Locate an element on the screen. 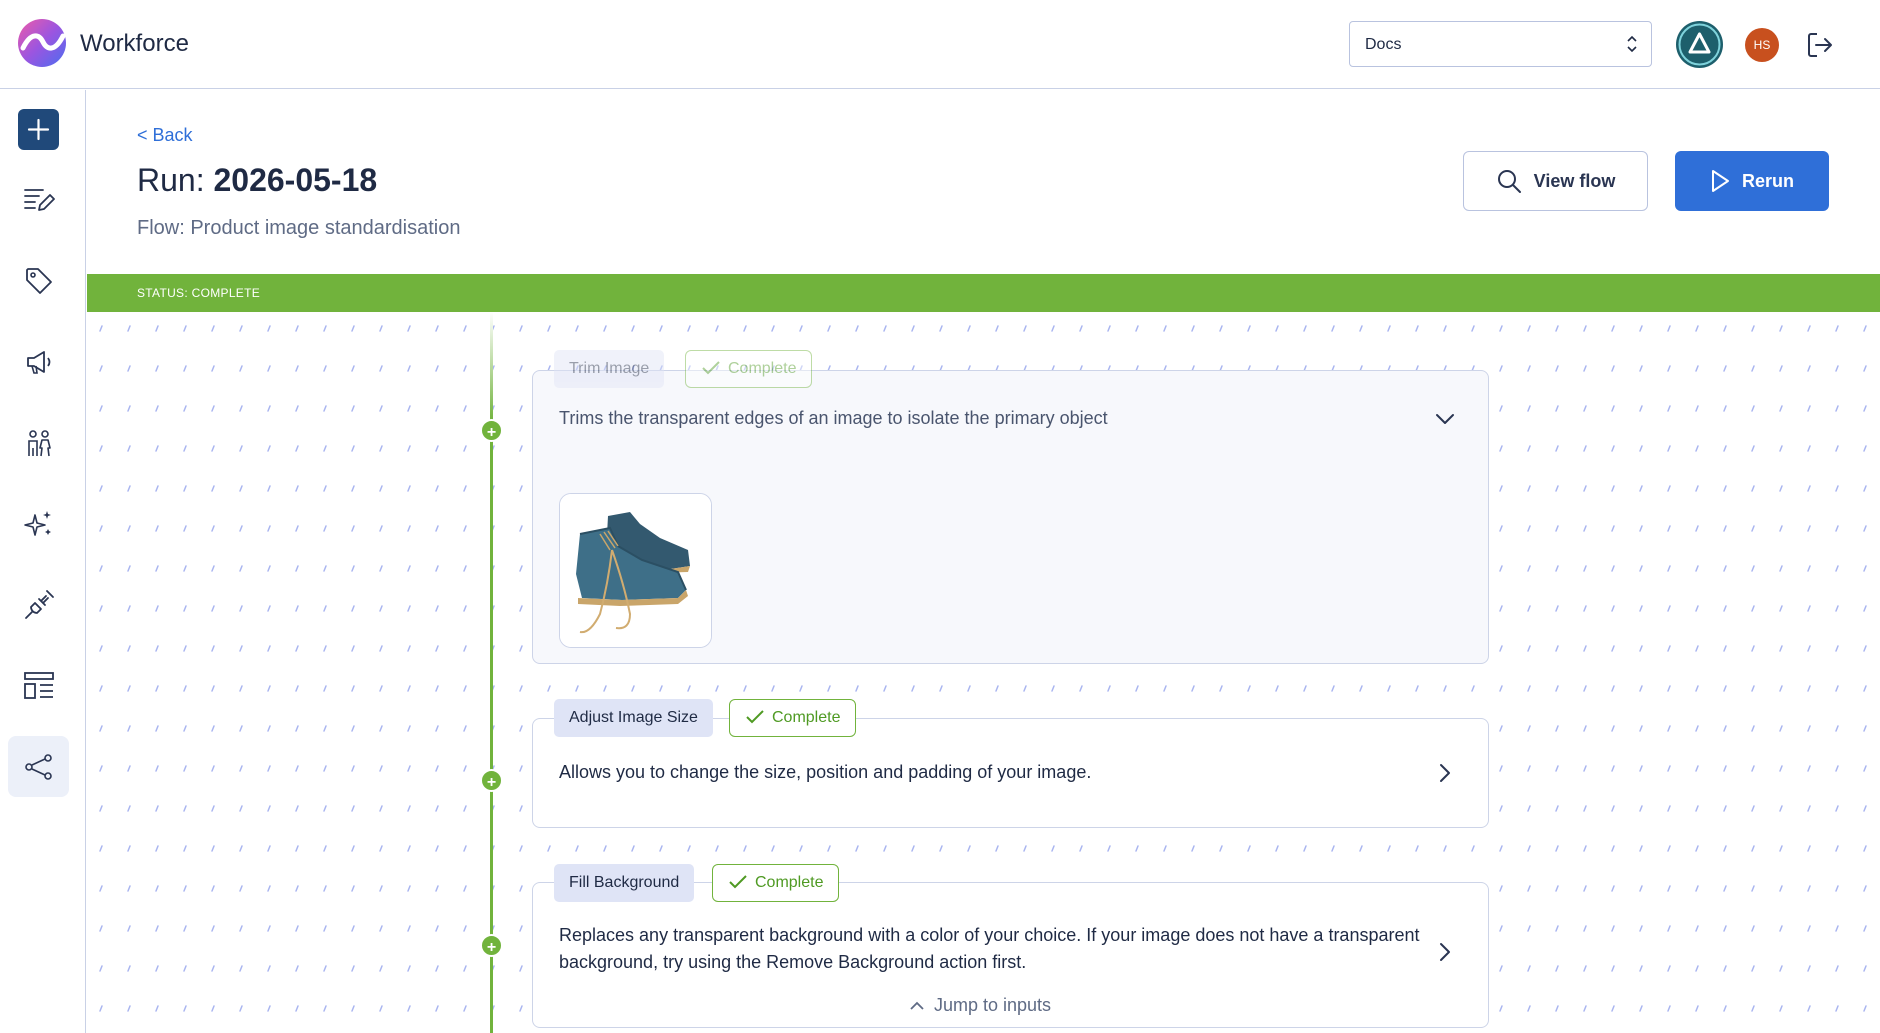 This screenshot has width=1880, height=1033. play-icon is located at coordinates (1720, 181).